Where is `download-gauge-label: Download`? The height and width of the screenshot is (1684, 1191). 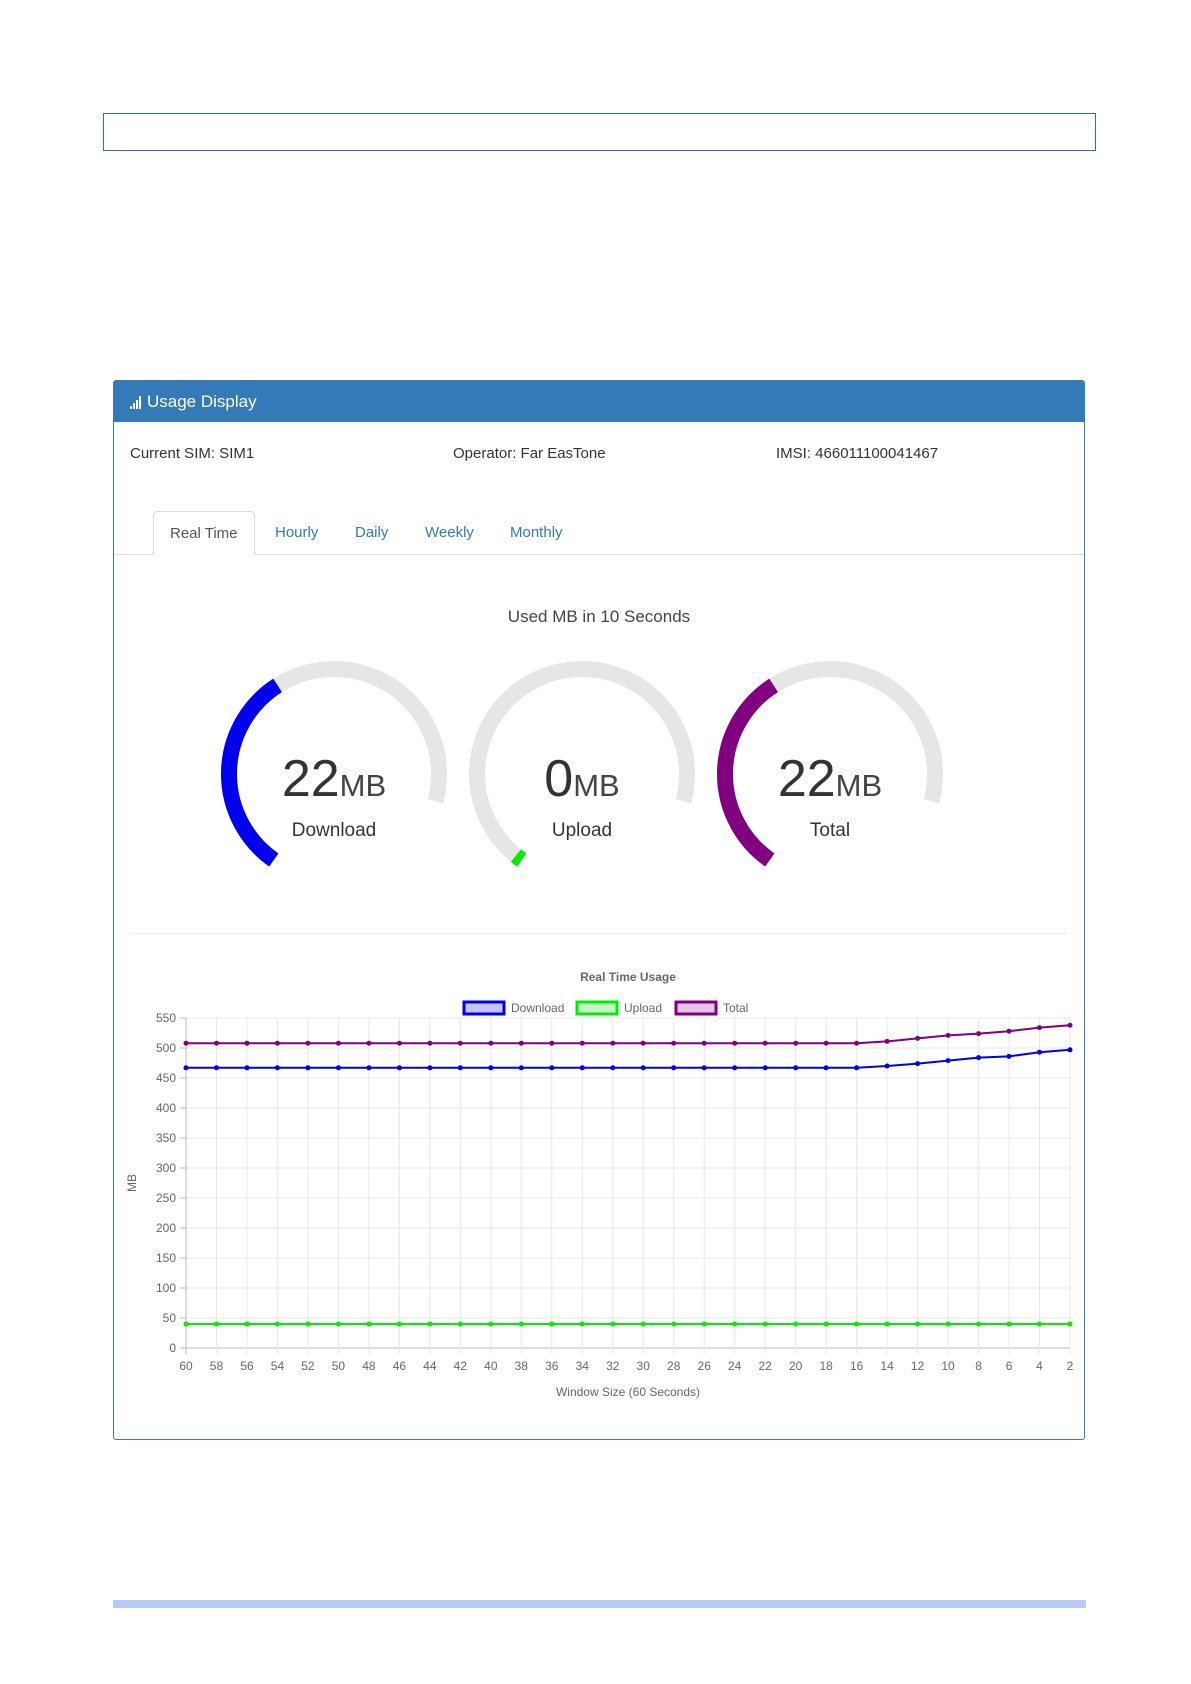 download-gauge-label: Download is located at coordinates (334, 830).